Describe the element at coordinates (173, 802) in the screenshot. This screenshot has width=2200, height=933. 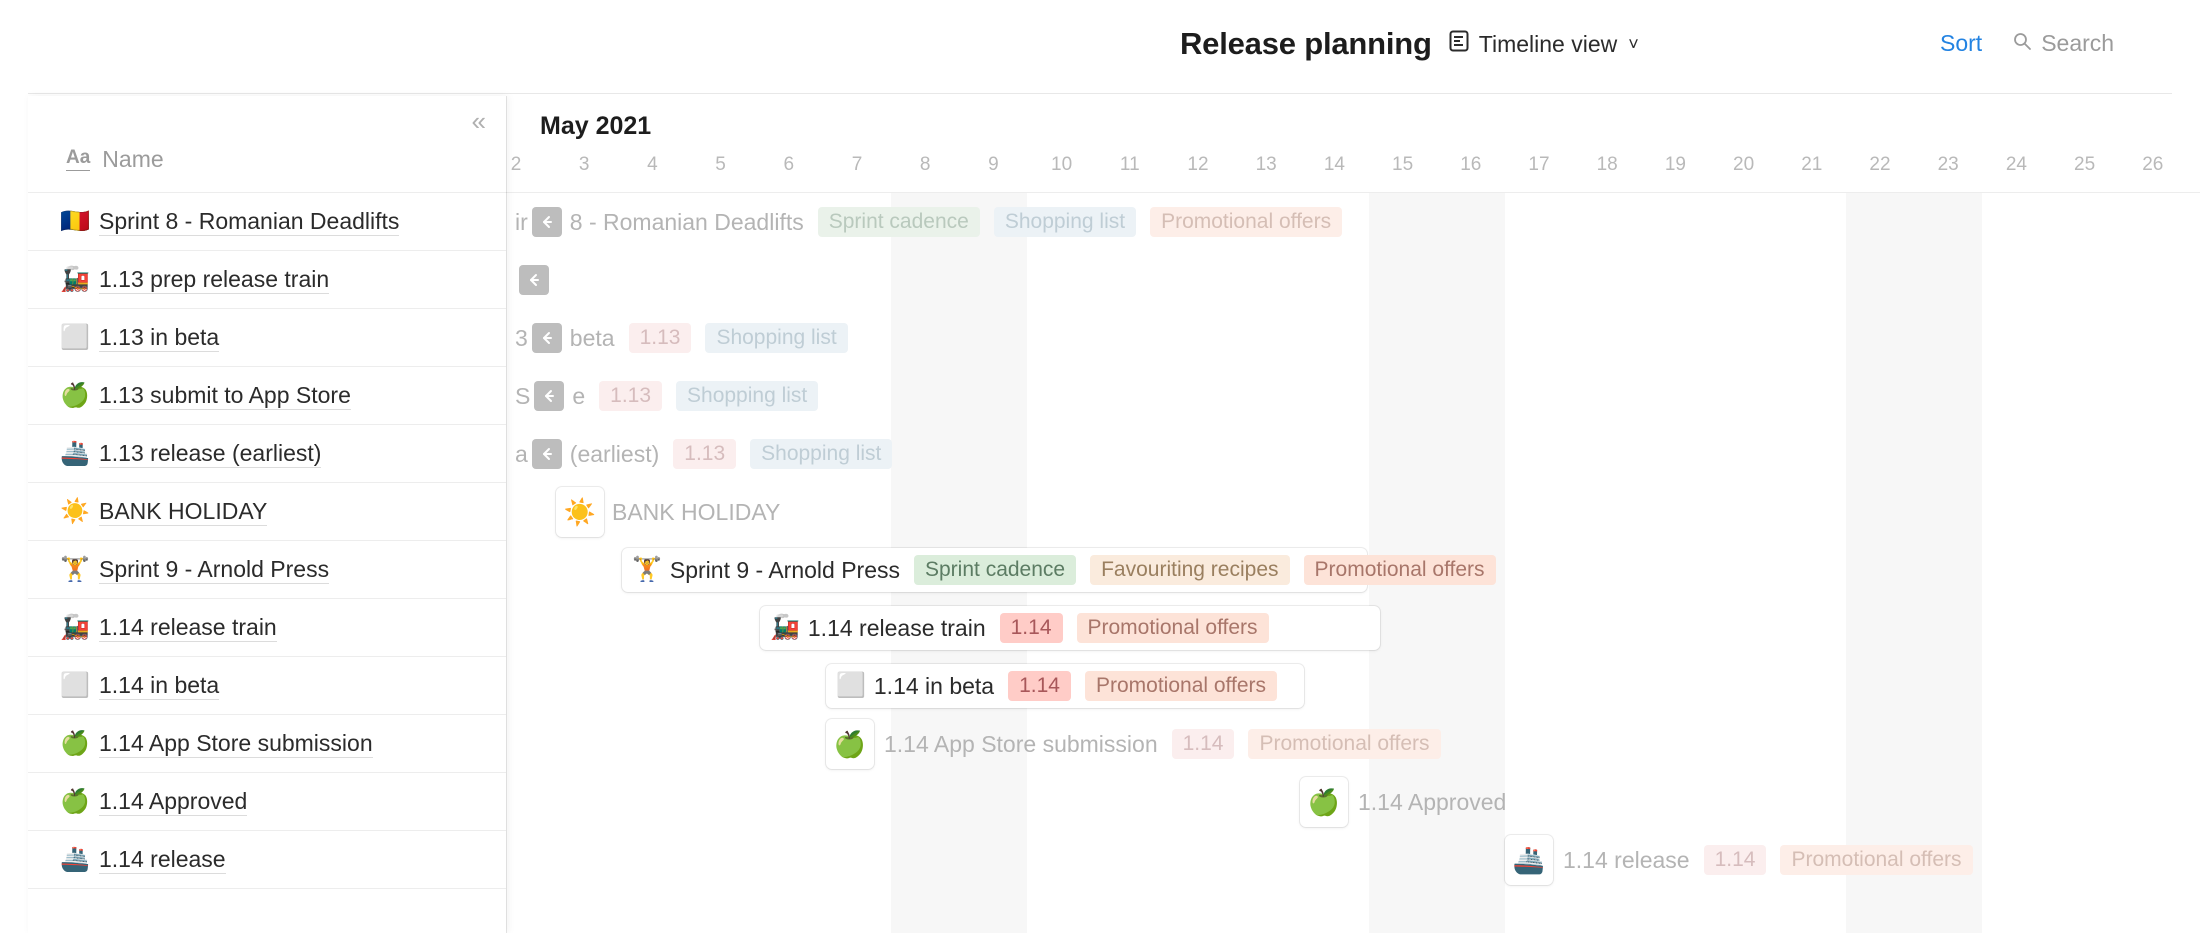
I see `sidebar-item-label: 1.14 Approved` at that location.